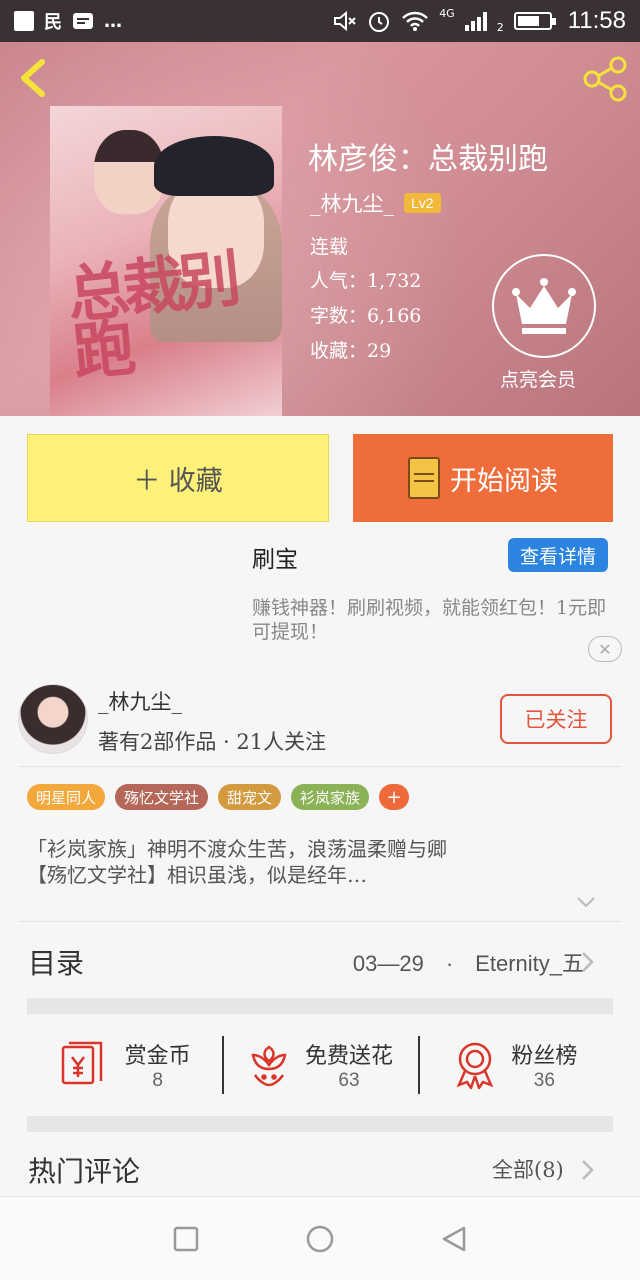  What do you see at coordinates (544, 1080) in the screenshot?
I see `reward-count: 36` at bounding box center [544, 1080].